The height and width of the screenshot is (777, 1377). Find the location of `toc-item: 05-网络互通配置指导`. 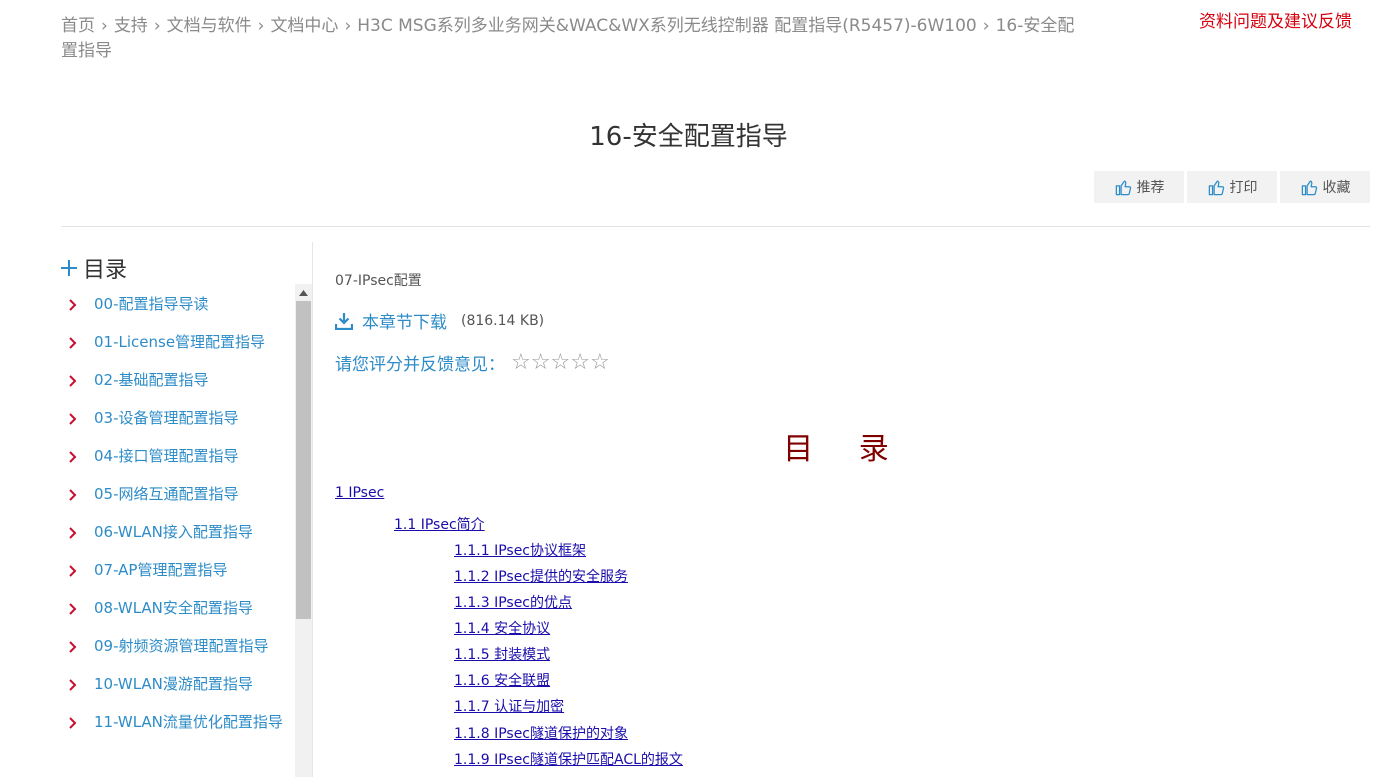

toc-item: 05-网络互通配置指导 is located at coordinates (178, 503).